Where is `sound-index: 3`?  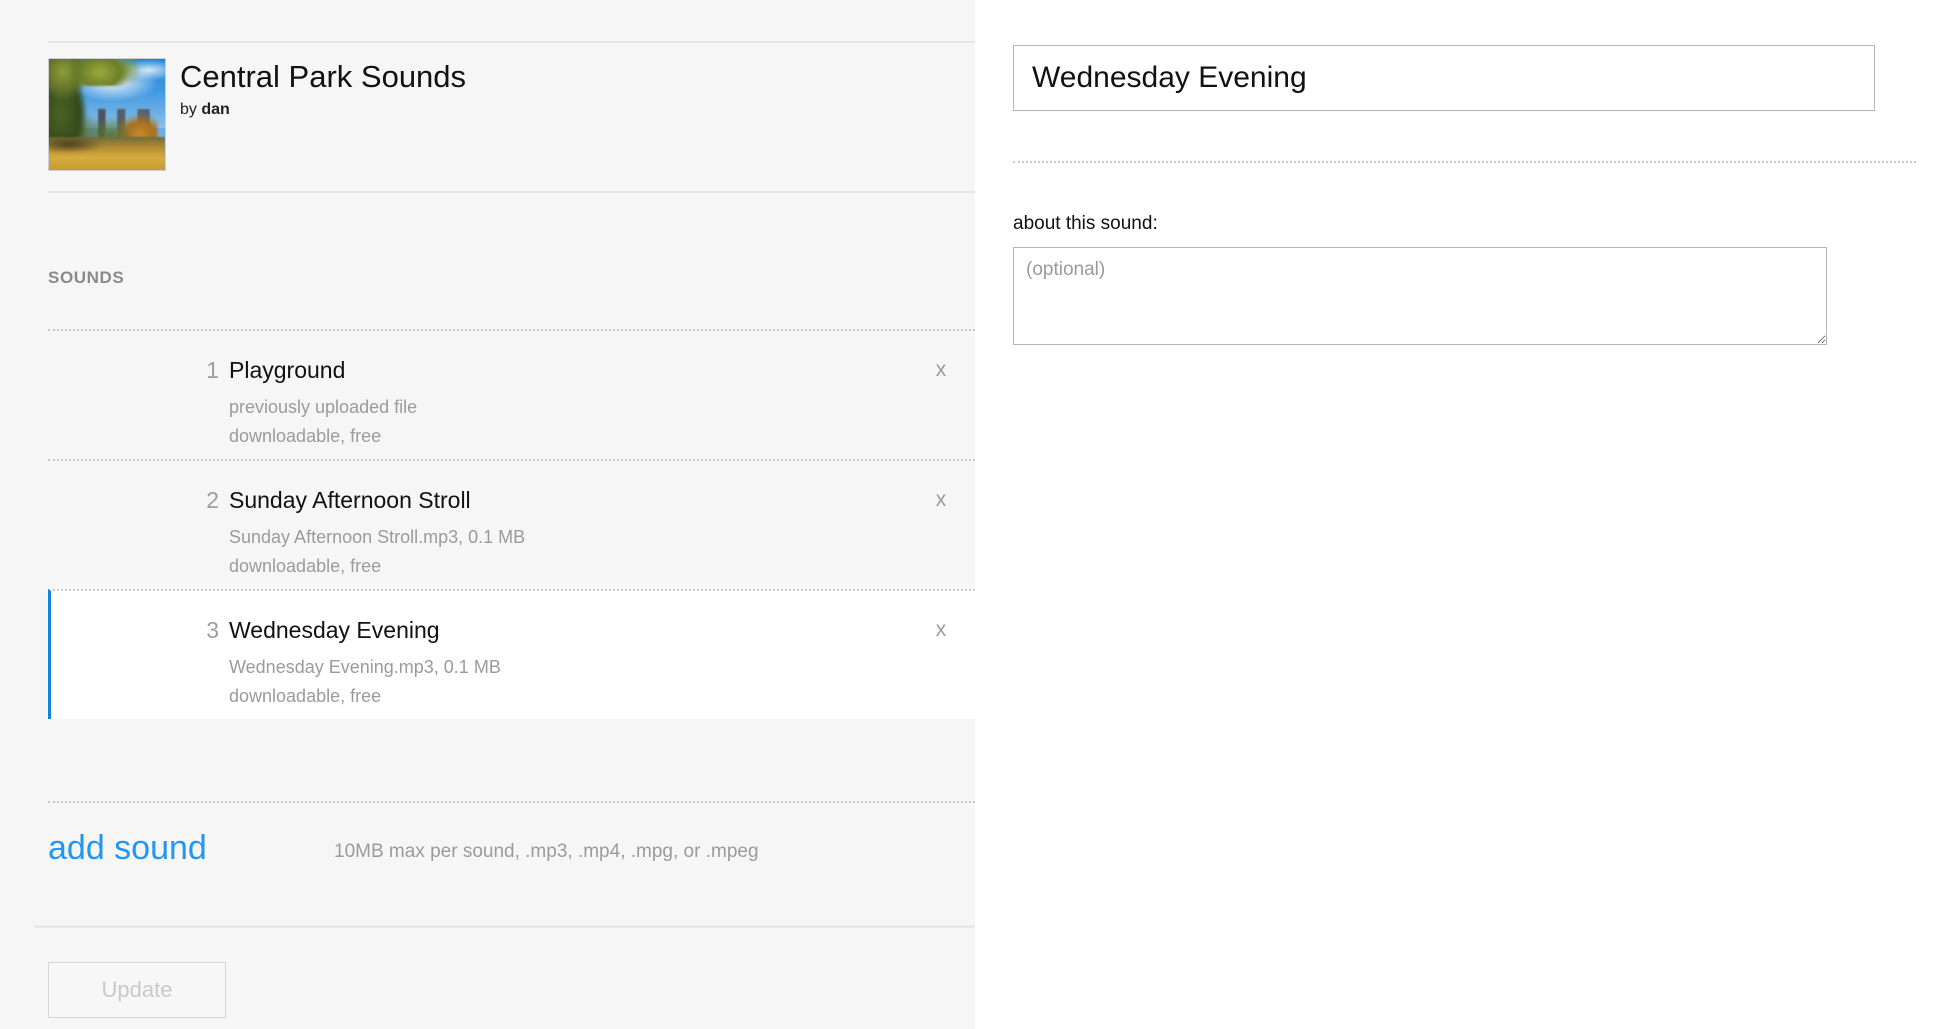
sound-index: 3 is located at coordinates (212, 630).